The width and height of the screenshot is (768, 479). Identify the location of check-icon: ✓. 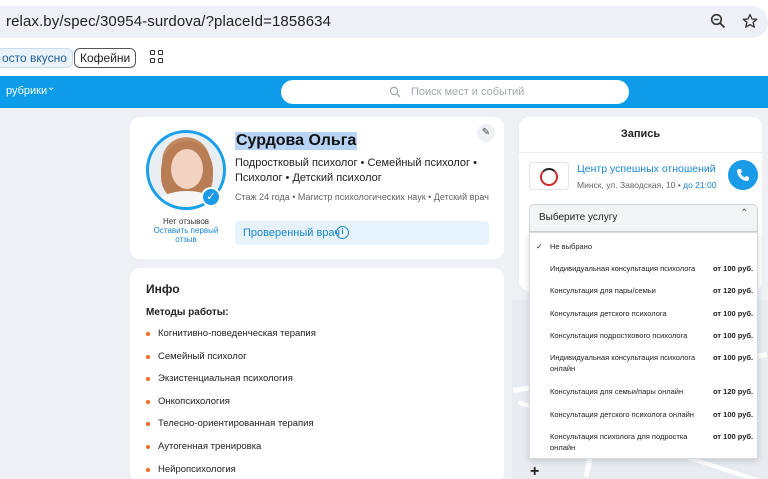
(539, 246).